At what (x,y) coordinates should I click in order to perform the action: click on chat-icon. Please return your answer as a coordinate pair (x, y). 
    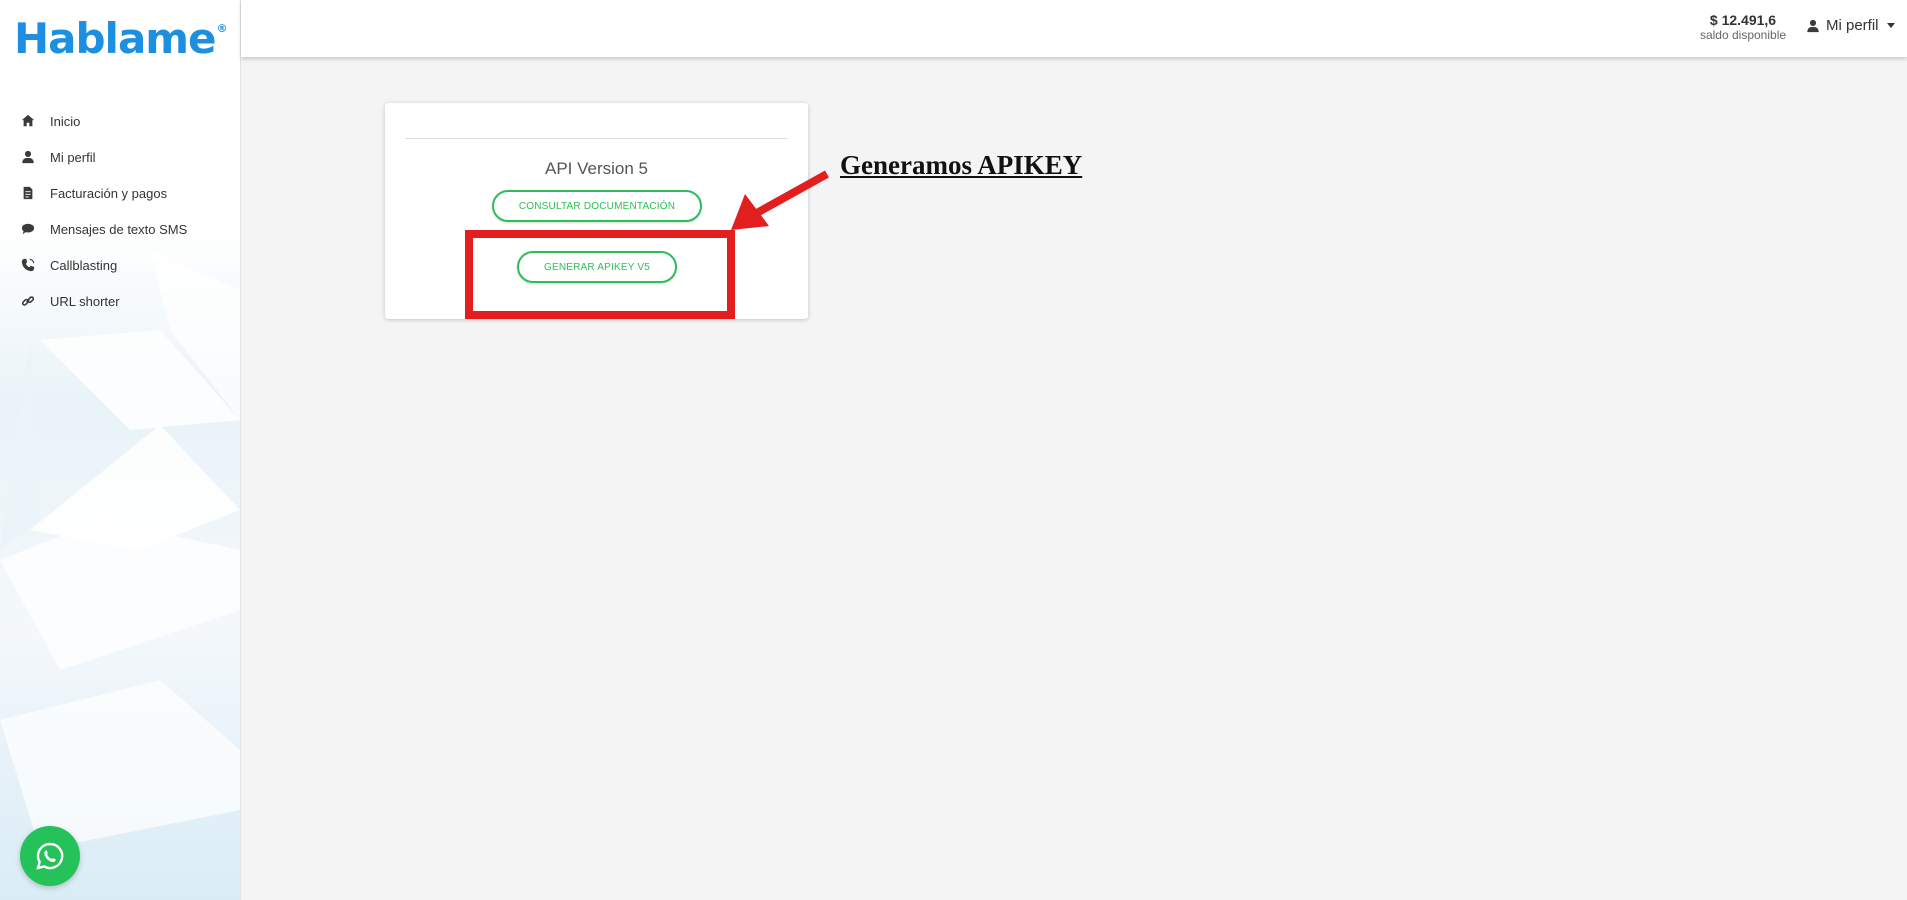
    Looking at the image, I should click on (28, 229).